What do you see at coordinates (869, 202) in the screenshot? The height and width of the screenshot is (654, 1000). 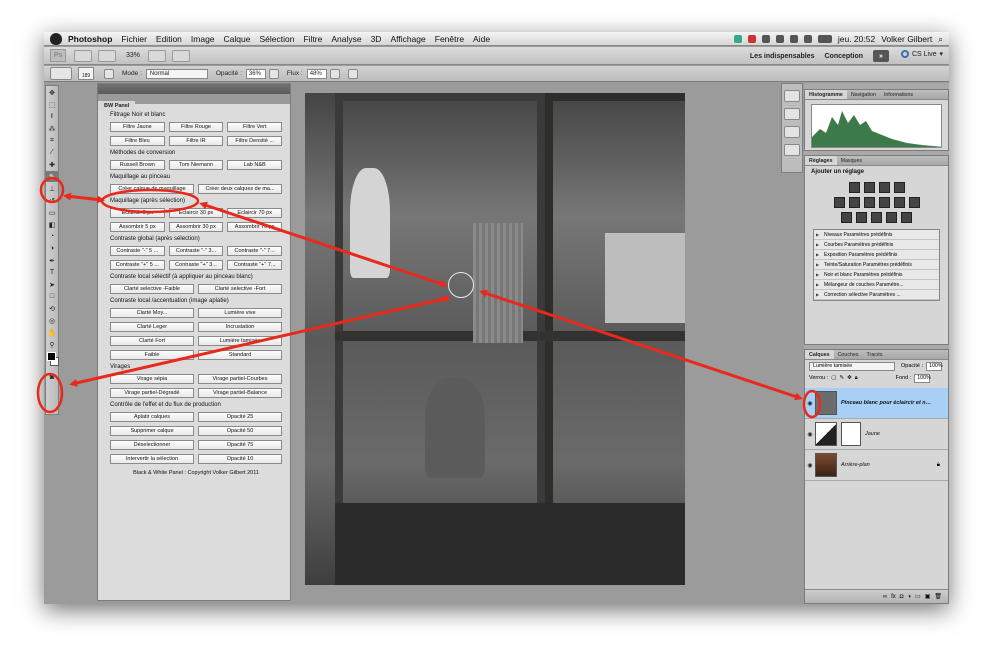 I see `color-balance-icon` at bounding box center [869, 202].